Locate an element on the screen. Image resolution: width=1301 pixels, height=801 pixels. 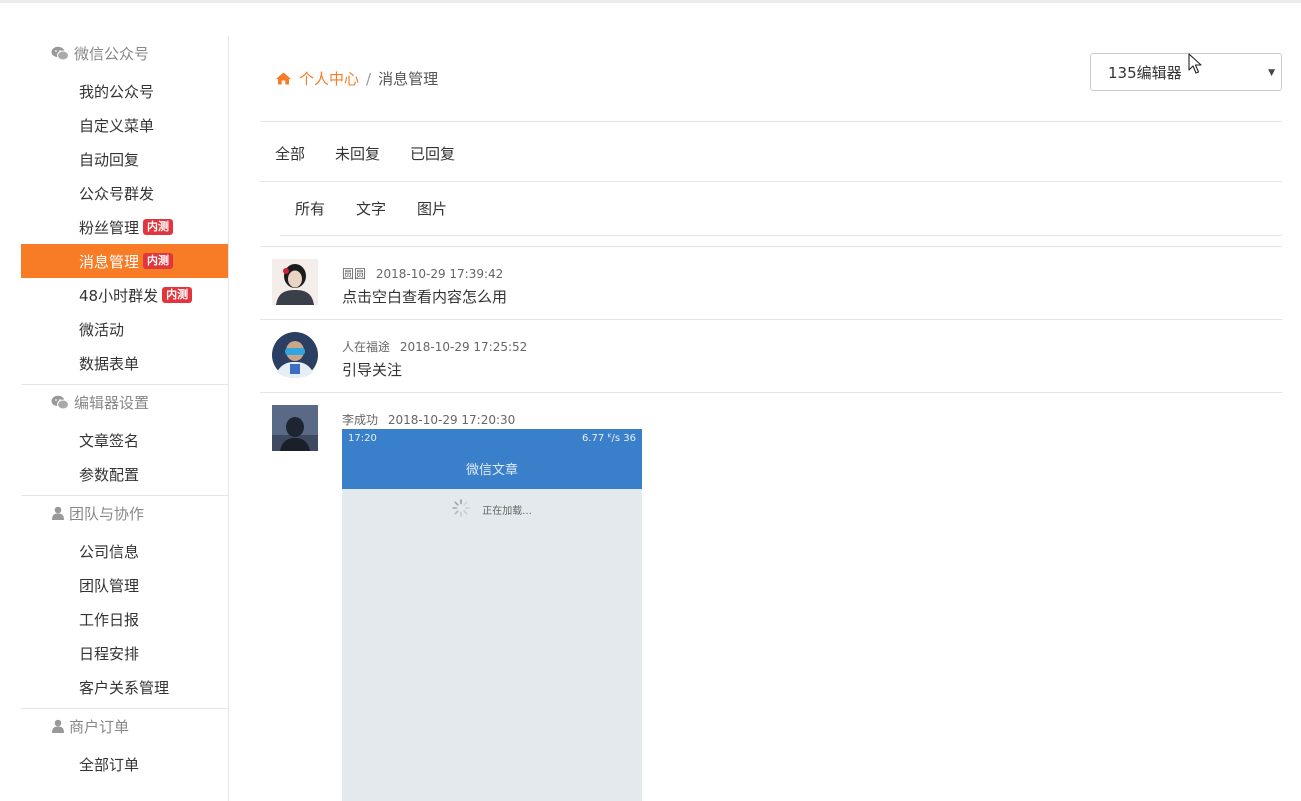
sidebar-item-label: 客户关系管理 is located at coordinates (124, 687).